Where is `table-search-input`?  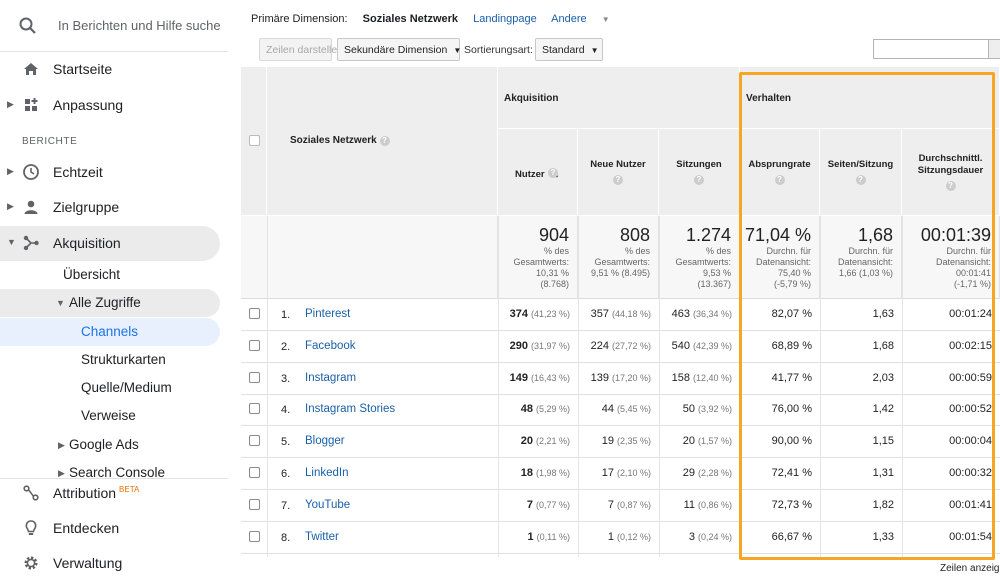
table-search-input is located at coordinates (931, 49).